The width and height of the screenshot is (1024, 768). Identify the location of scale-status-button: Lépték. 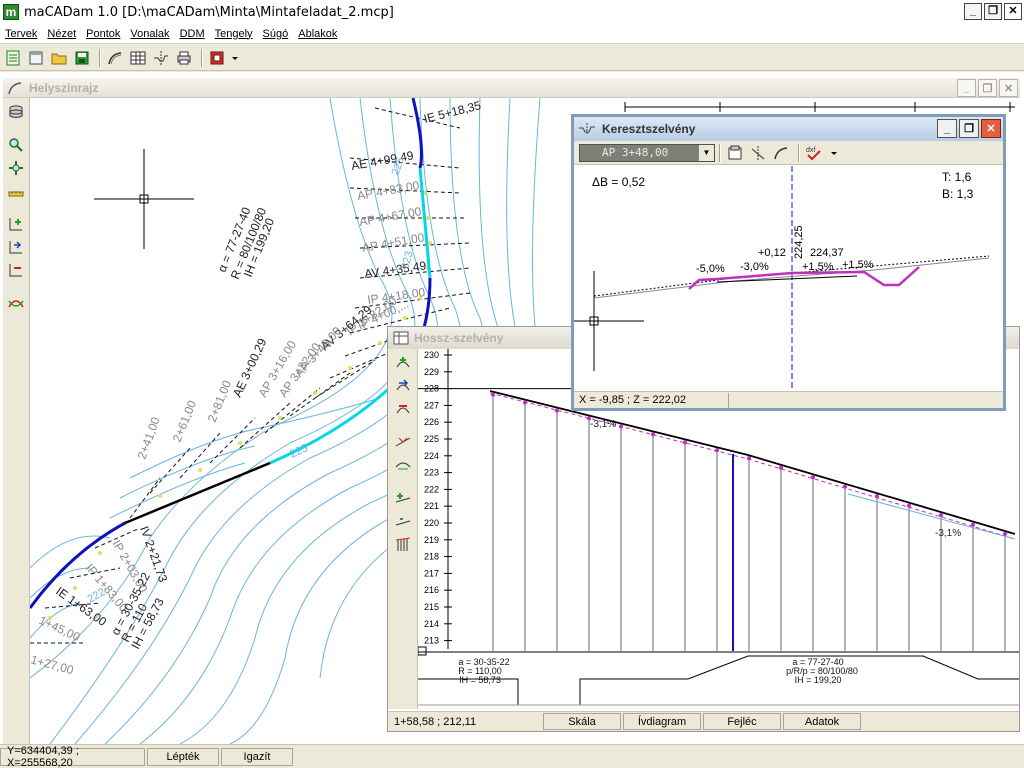
(183, 756).